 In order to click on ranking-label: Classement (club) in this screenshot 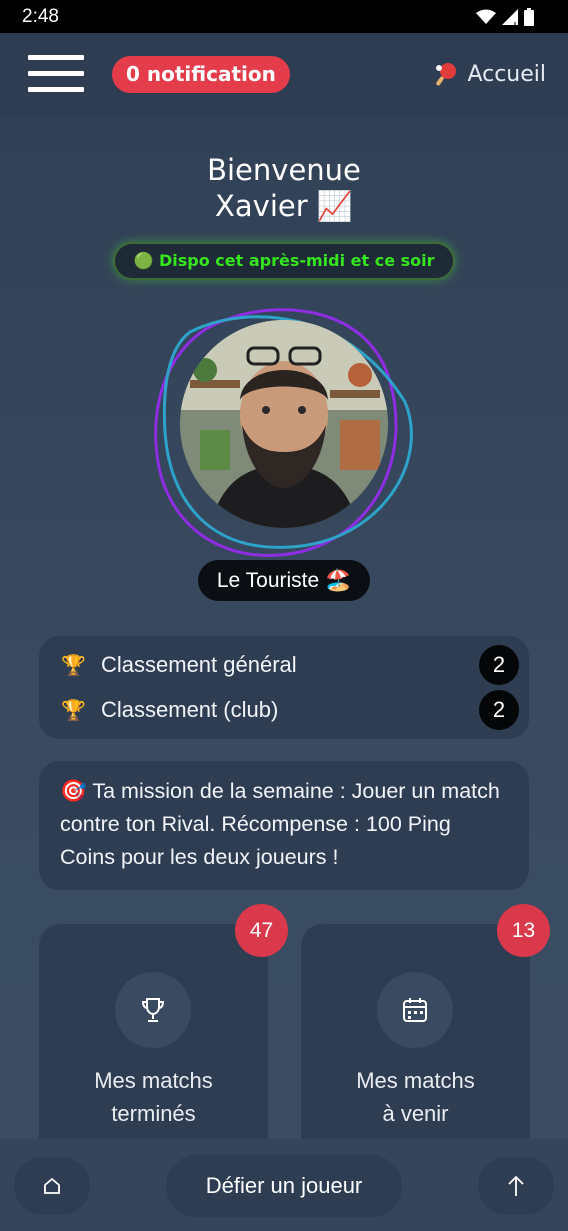, I will do `click(190, 709)`.